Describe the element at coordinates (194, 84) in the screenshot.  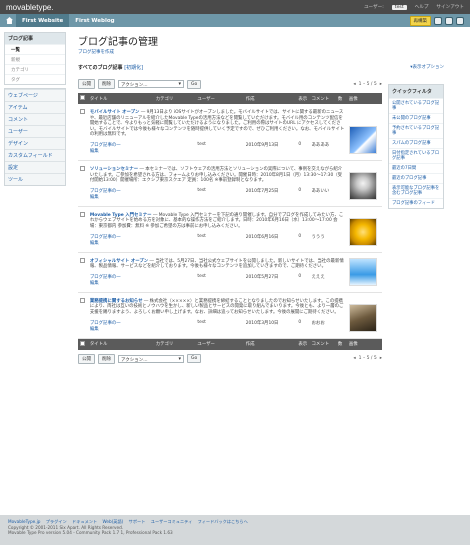
I see `go-button: Go` at that location.